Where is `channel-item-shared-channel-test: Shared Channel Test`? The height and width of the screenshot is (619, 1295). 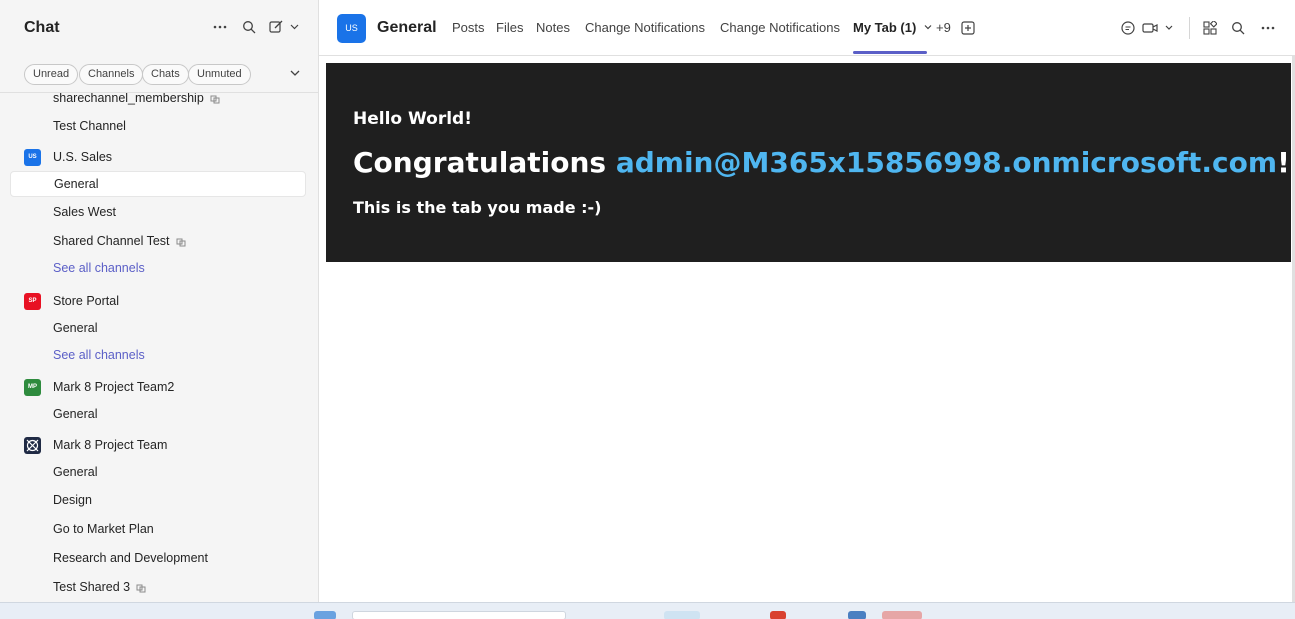 channel-item-shared-channel-test: Shared Channel Test is located at coordinates (158, 241).